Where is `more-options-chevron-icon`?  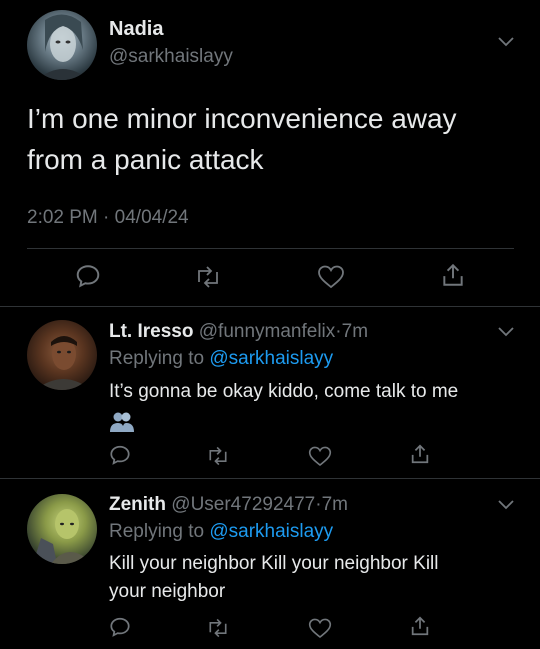
more-options-chevron-icon is located at coordinates (506, 42).